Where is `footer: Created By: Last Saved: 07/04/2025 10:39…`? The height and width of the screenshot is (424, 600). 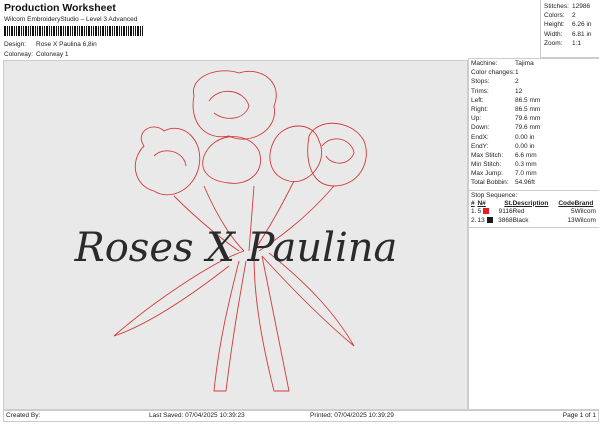
footer: Created By: Last Saved: 07/04/2025 10:39… is located at coordinates (301, 416).